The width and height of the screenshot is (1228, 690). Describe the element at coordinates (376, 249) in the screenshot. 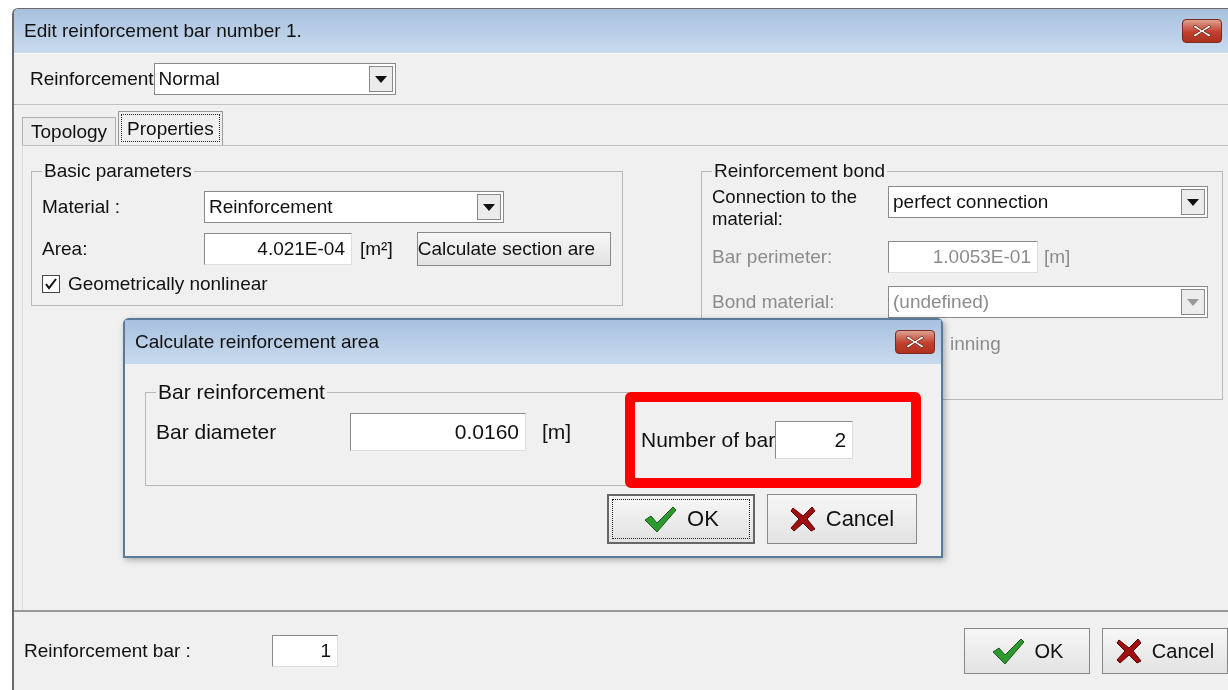

I see `unit-label: [m²]` at that location.